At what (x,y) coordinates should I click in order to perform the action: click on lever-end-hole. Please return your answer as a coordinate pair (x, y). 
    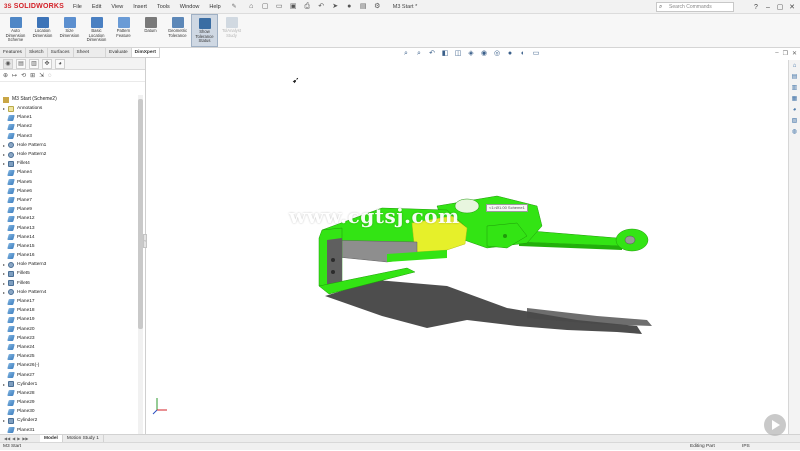
    Looking at the image, I should click on (630, 240).